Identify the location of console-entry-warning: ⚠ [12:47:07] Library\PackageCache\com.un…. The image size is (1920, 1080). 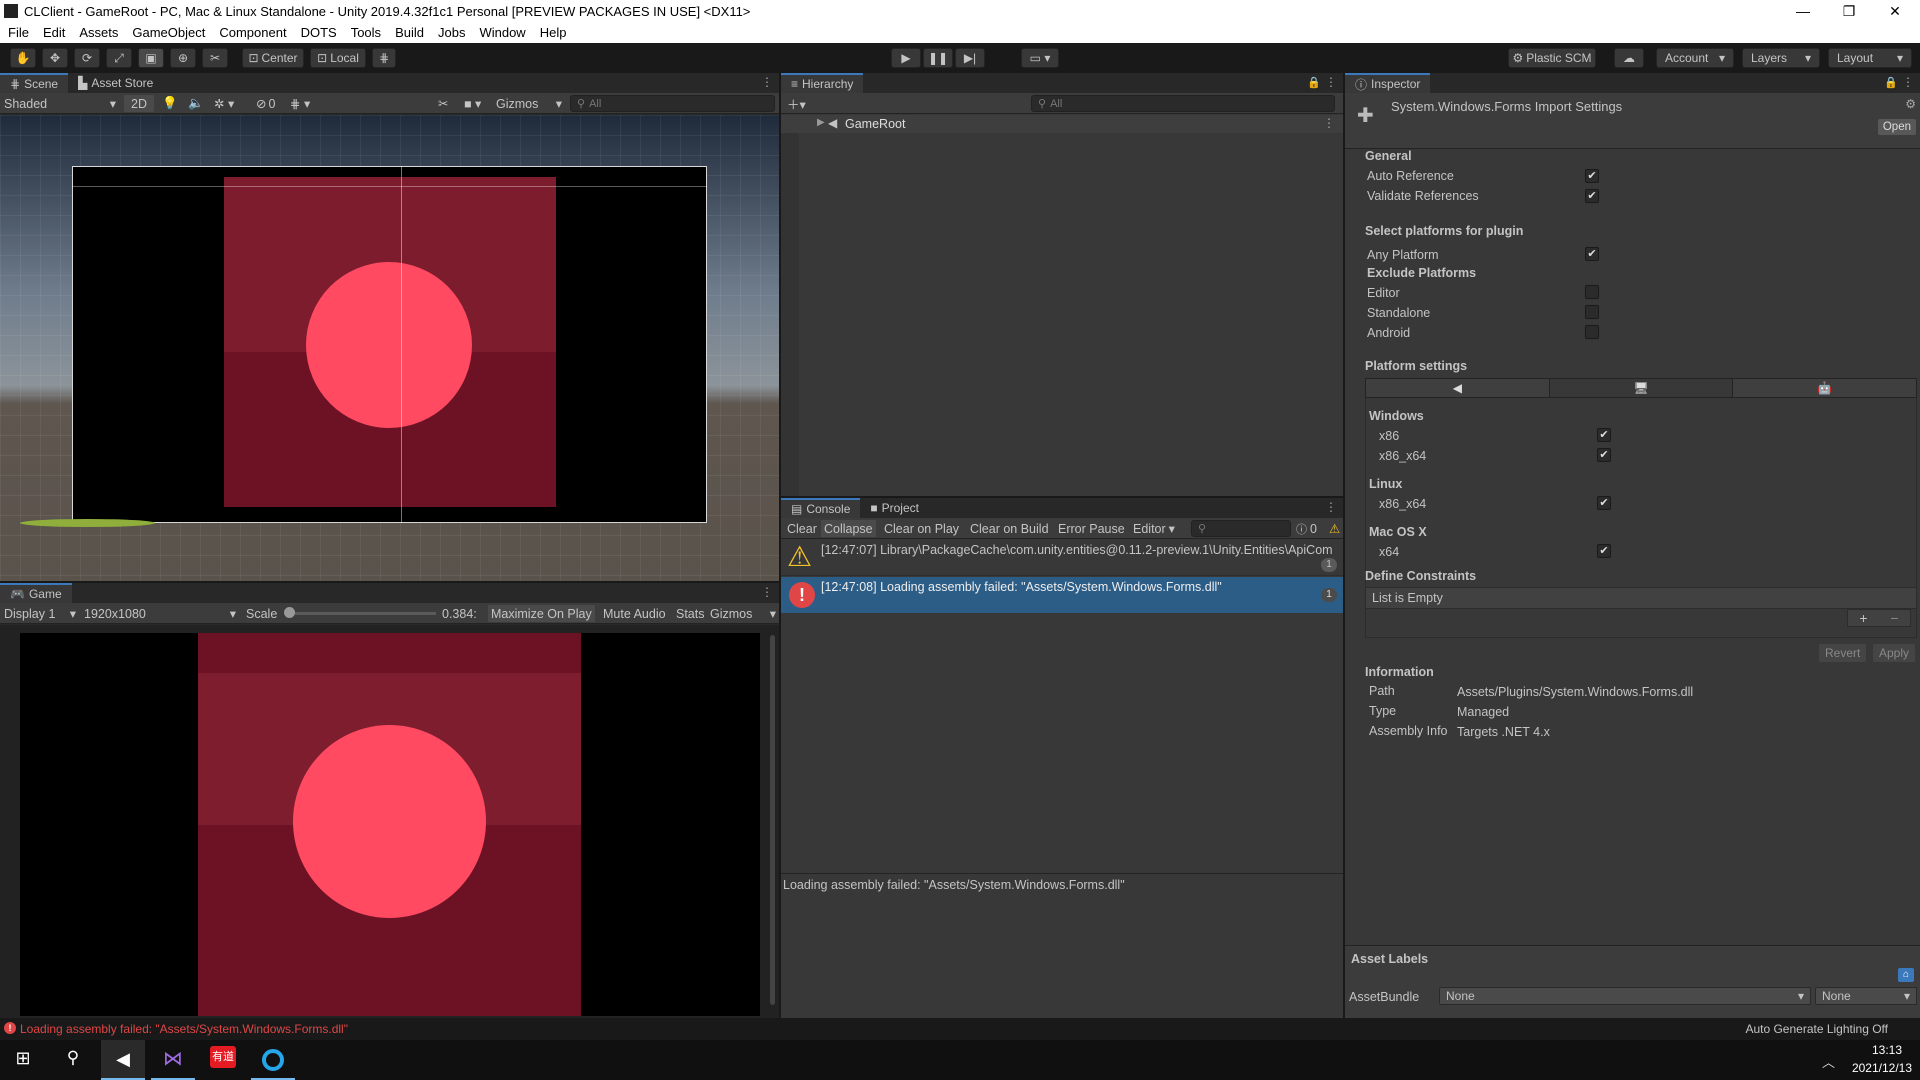
(1062, 558).